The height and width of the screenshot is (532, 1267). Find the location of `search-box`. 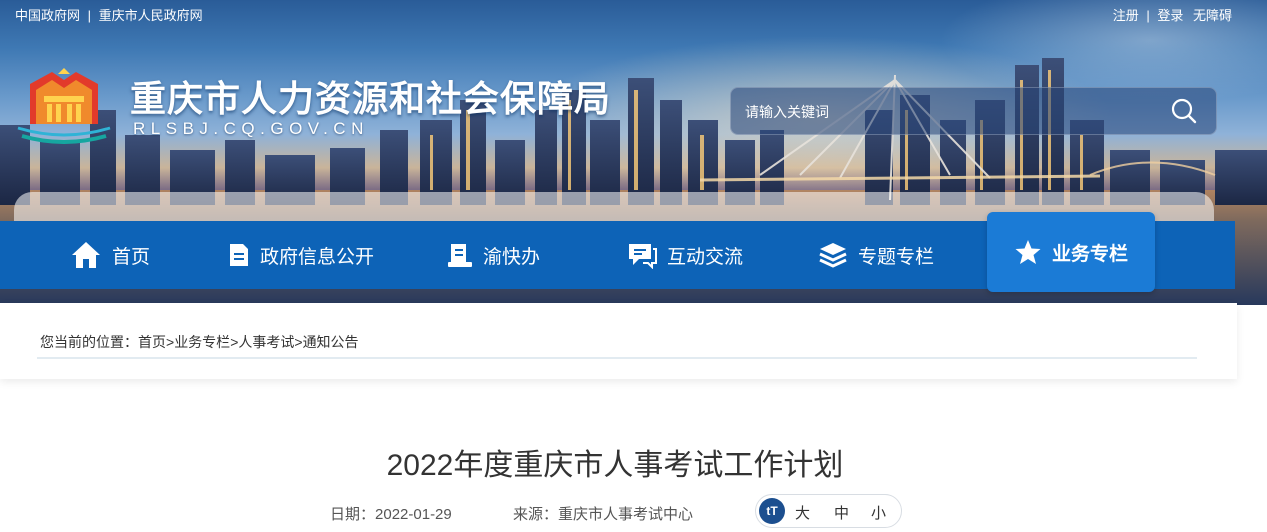

search-box is located at coordinates (973, 111).